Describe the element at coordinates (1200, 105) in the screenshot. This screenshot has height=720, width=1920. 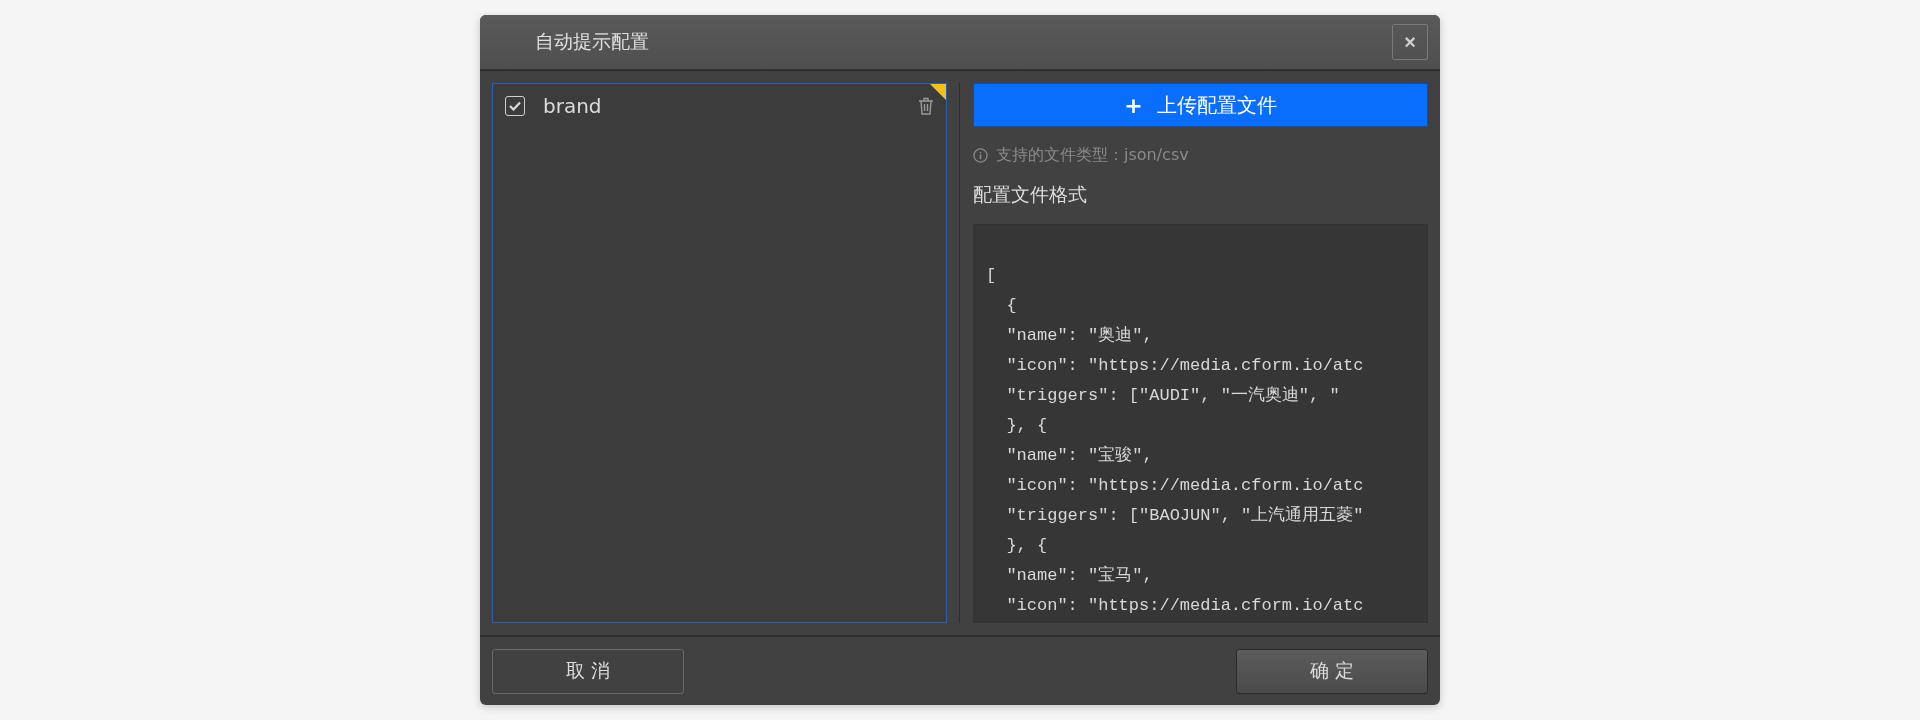
I see `upload-config-button: + 上传配置文件` at that location.